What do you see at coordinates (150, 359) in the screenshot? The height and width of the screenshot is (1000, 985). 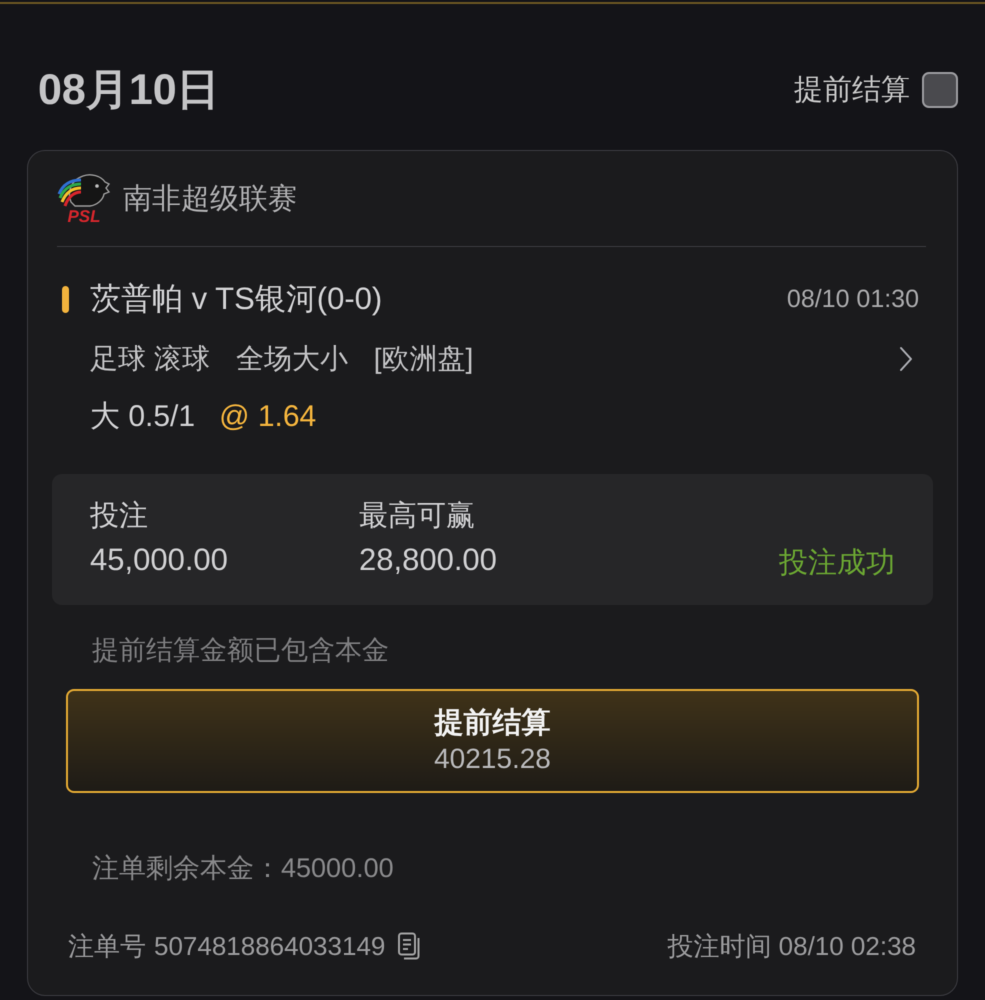 I see `market-text: 足球 滚球` at bounding box center [150, 359].